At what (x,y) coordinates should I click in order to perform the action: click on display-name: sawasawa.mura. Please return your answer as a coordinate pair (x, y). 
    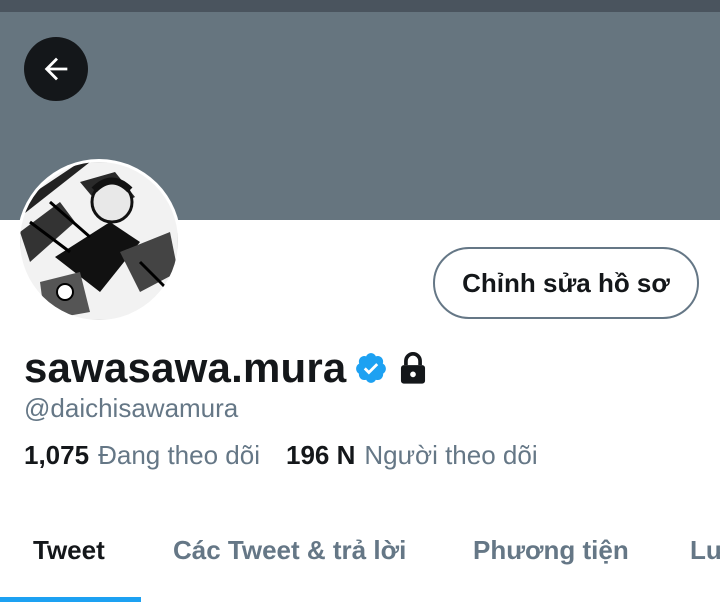
    Looking at the image, I should click on (185, 367).